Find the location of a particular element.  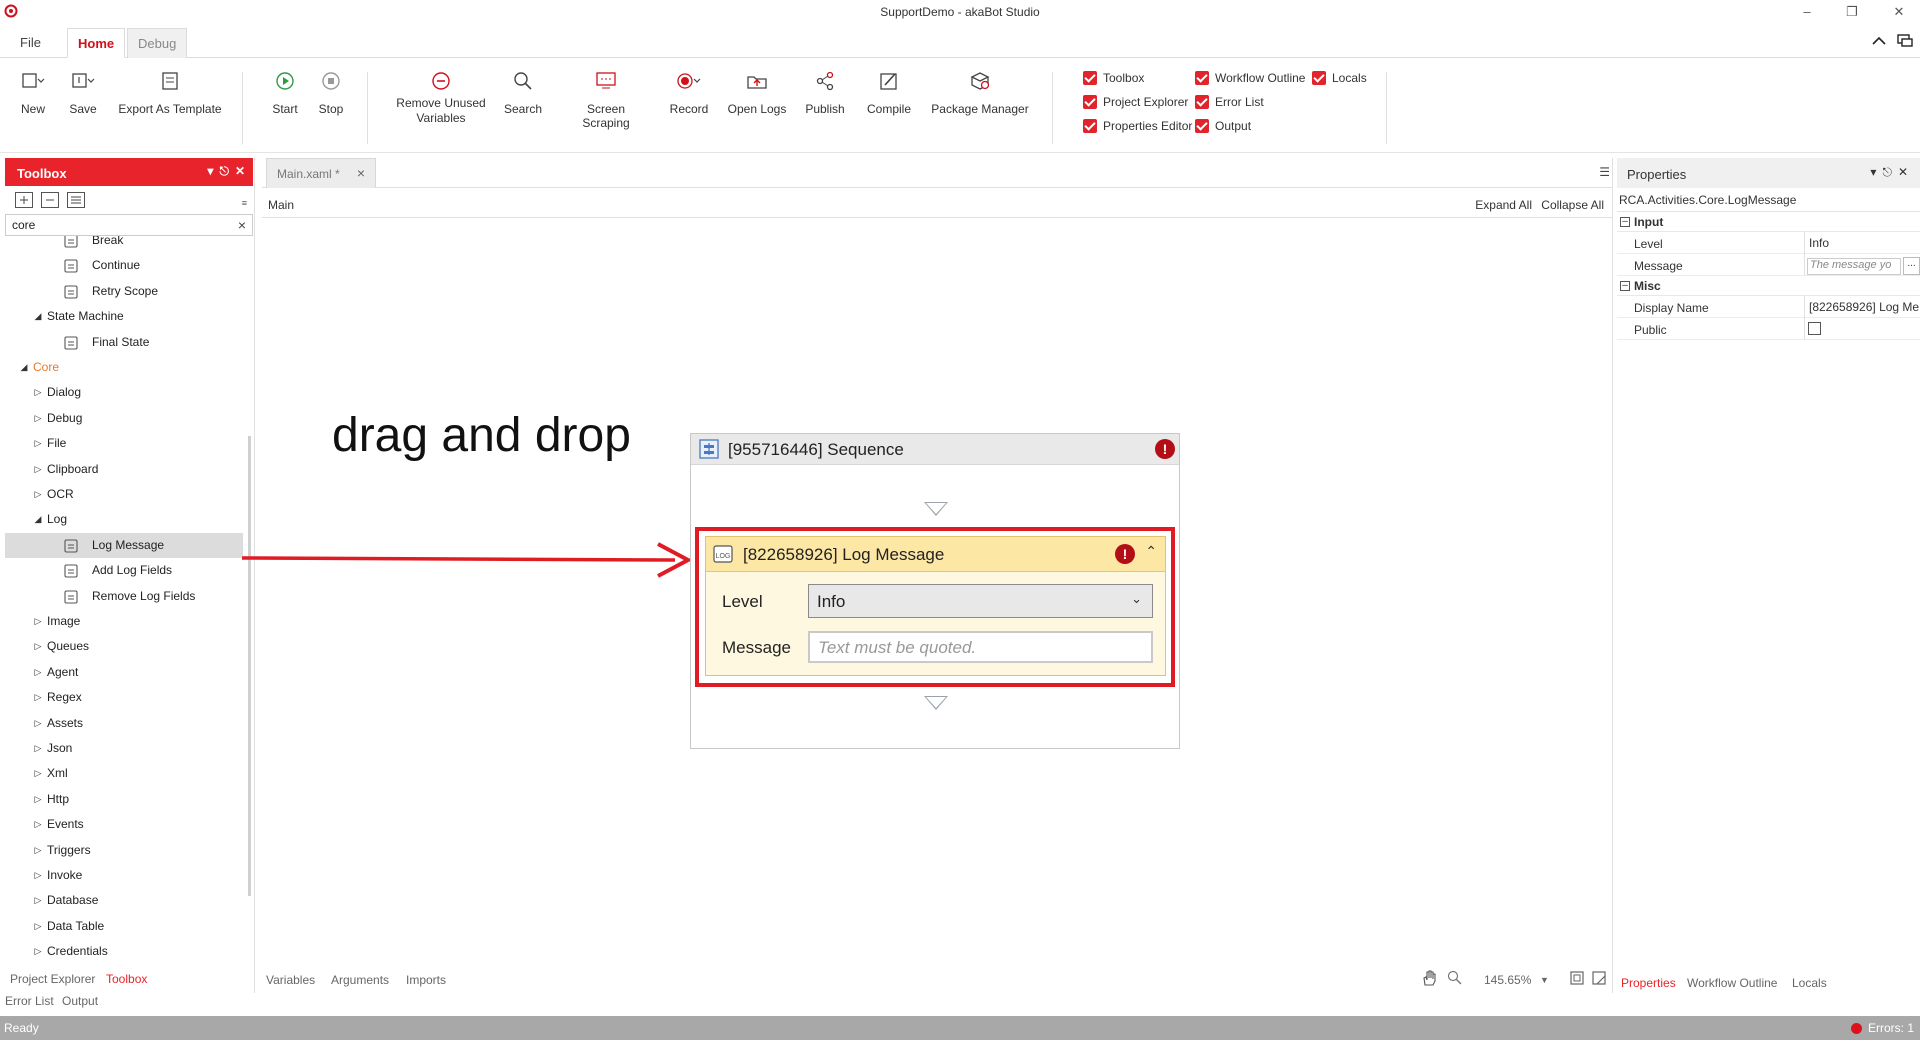

tab-project-explorer: Project Explorer is located at coordinates (52, 979).